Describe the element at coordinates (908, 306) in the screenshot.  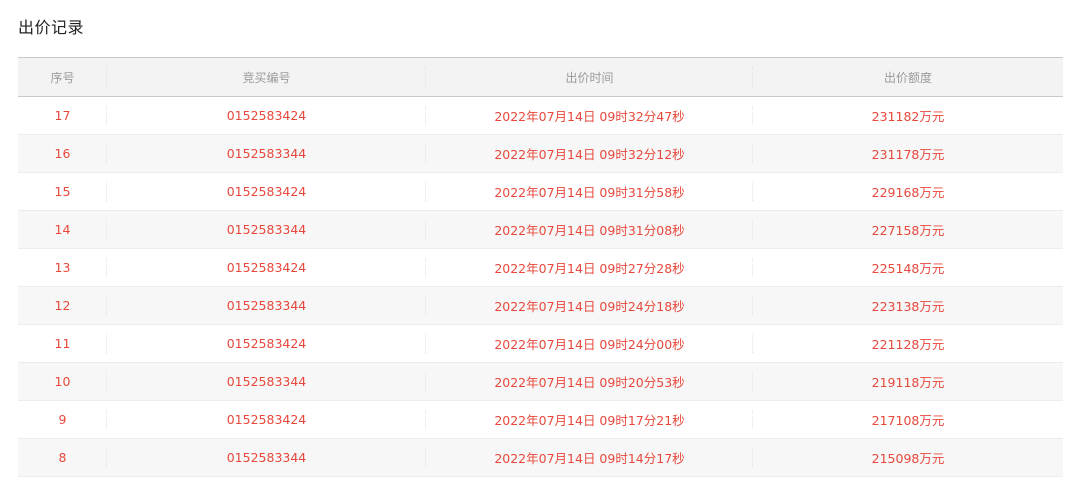
I see `cell-bid-amount: 223138万元` at that location.